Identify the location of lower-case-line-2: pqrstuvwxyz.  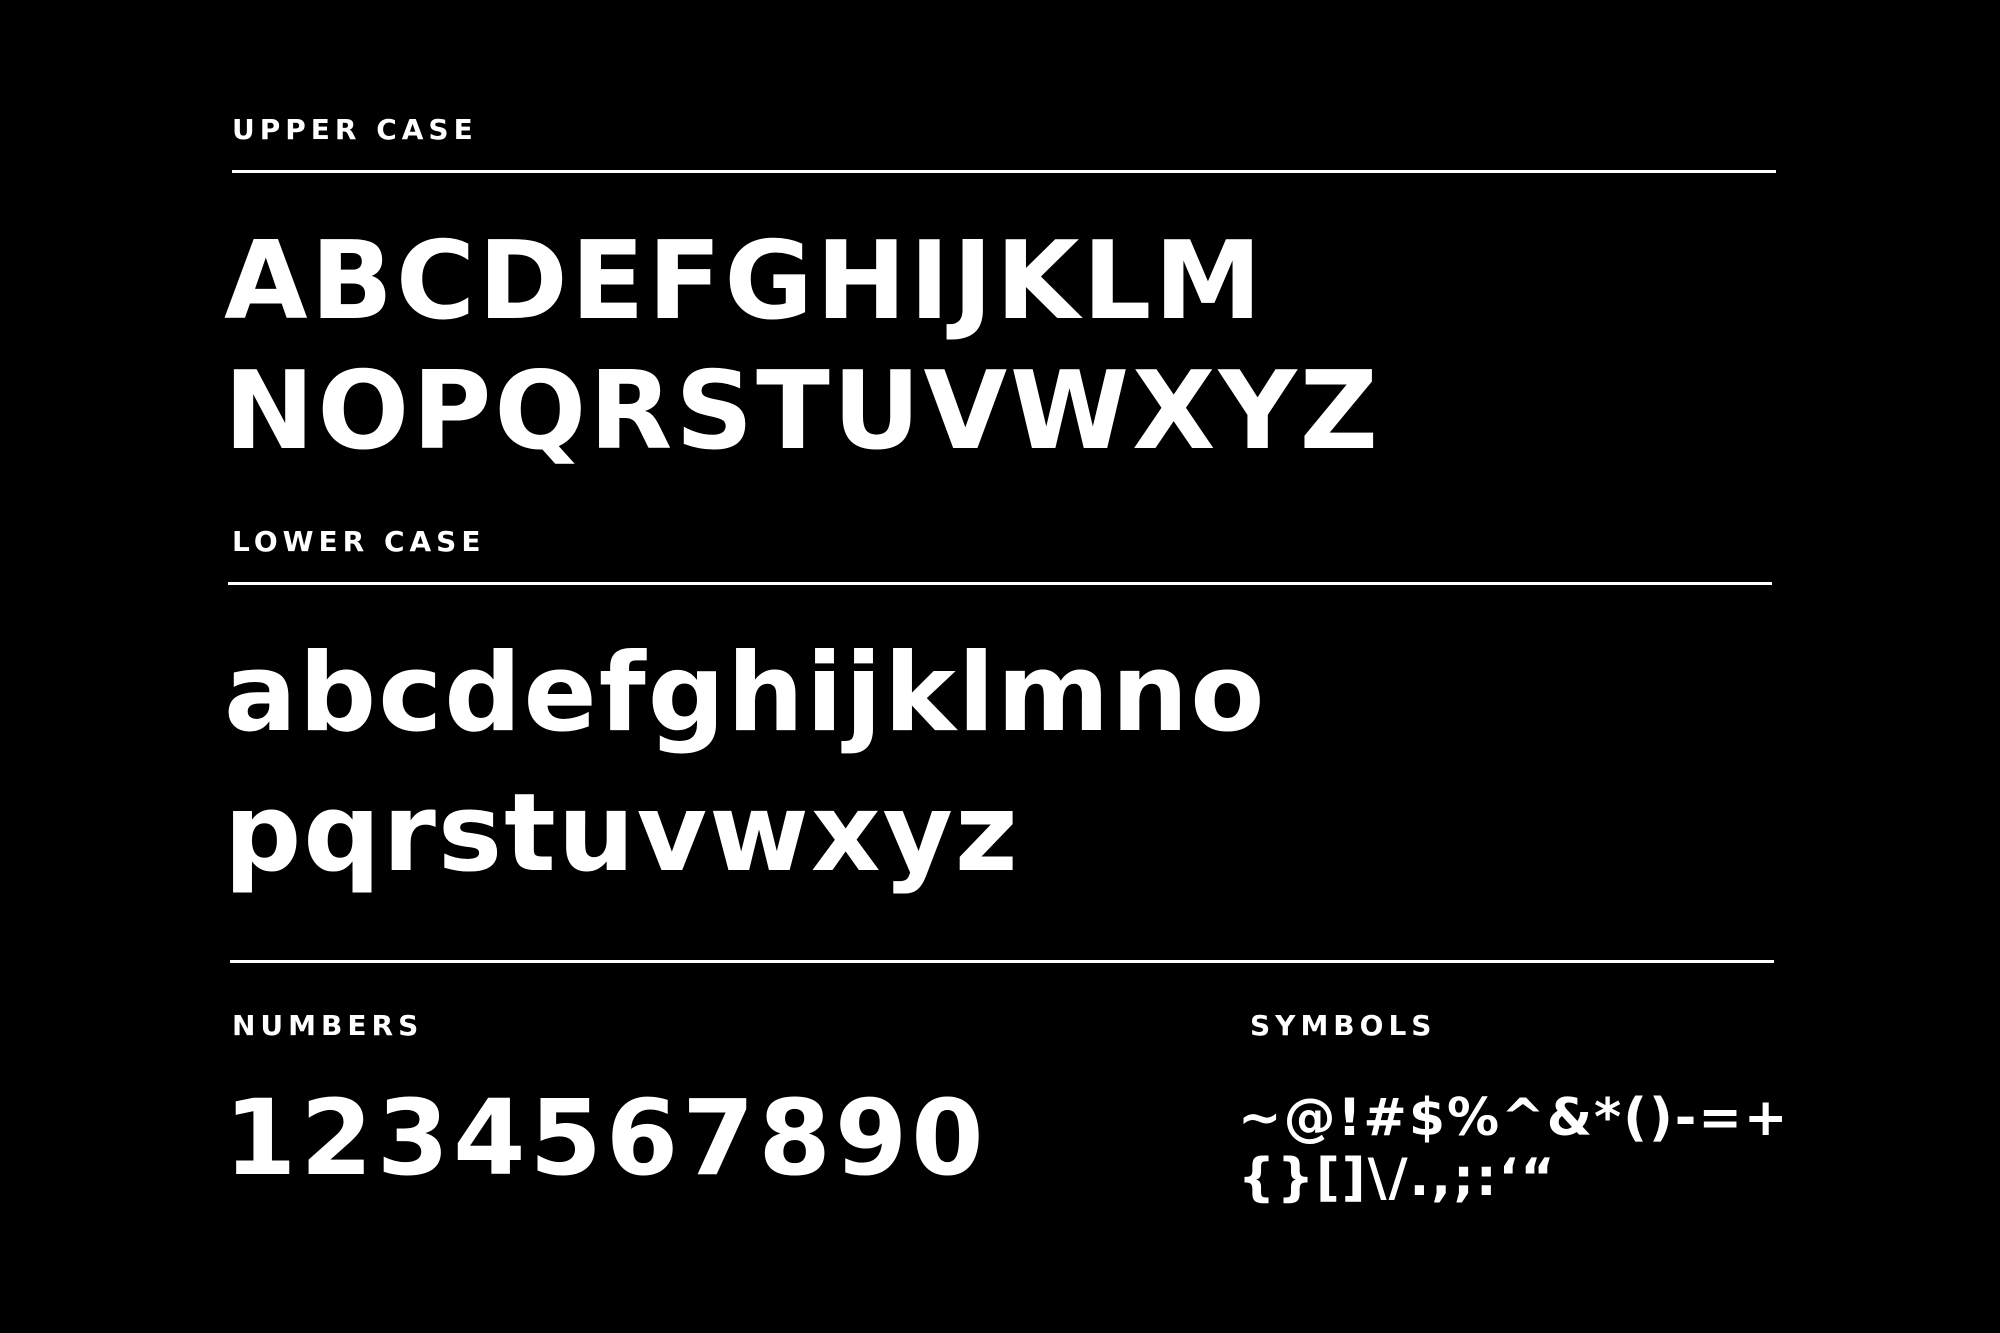
(622, 833).